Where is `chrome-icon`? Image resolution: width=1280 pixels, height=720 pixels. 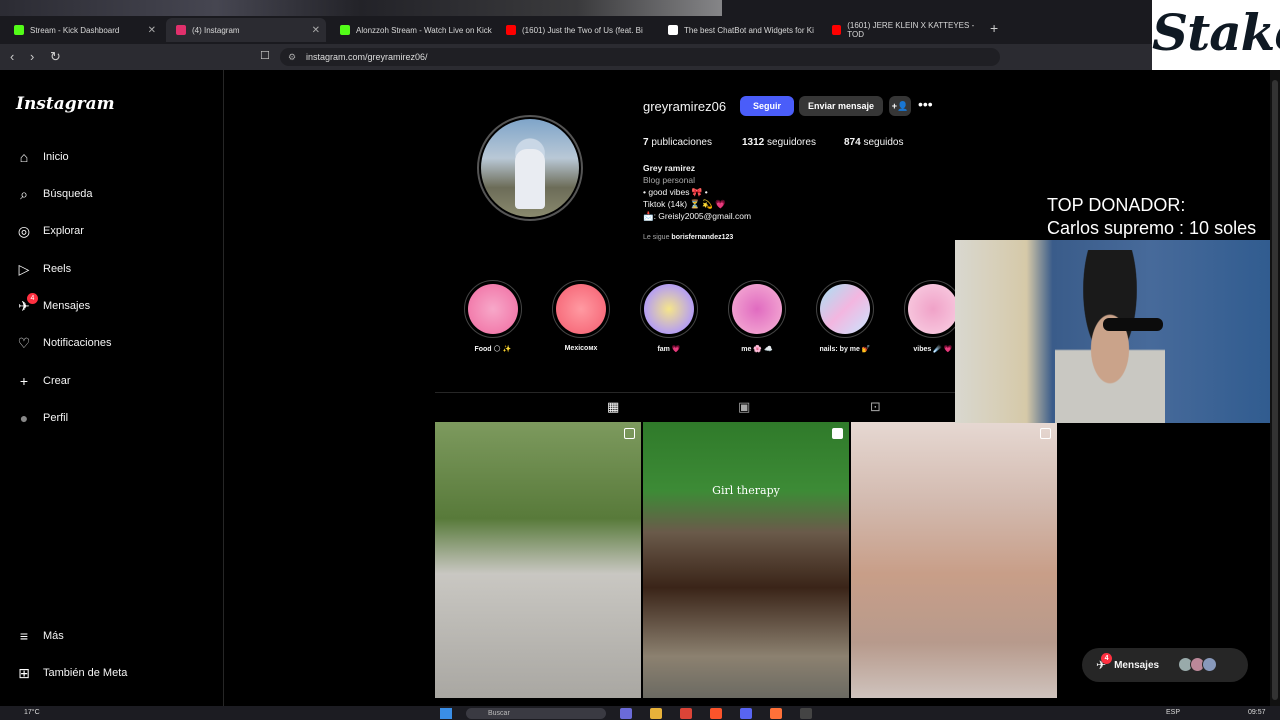
chrome-icon is located at coordinates (686, 713).